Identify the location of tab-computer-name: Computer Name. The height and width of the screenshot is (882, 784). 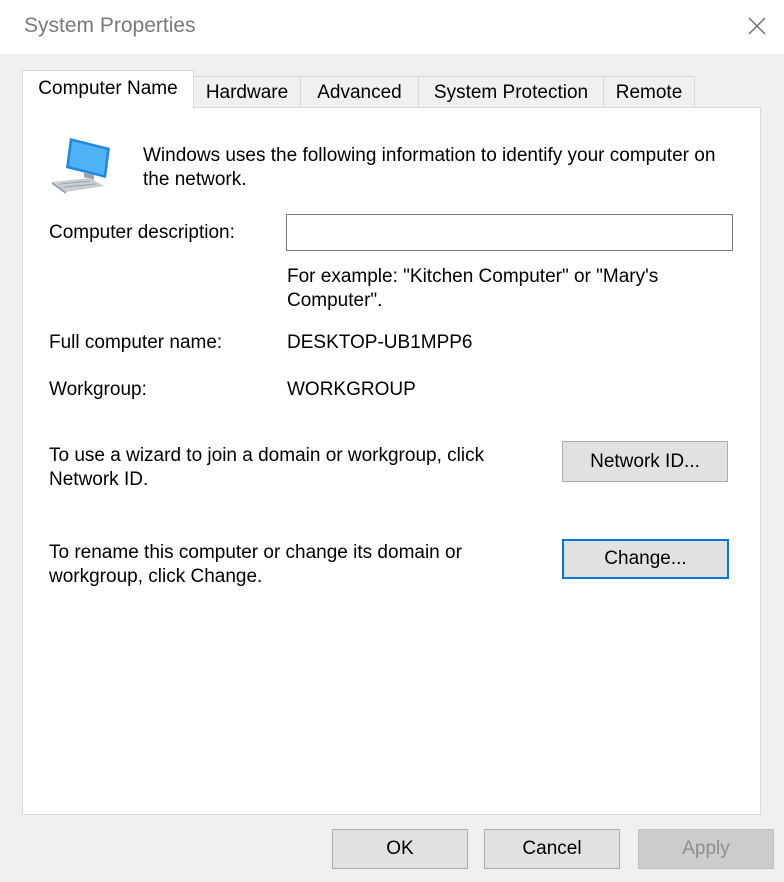
(108, 89).